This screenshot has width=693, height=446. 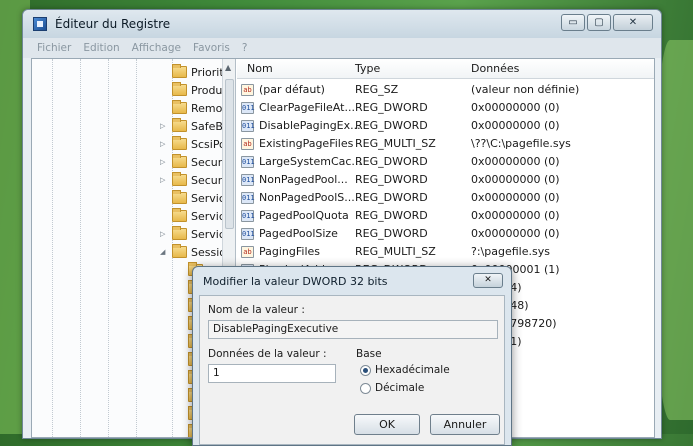 What do you see at coordinates (211, 48) in the screenshot?
I see `menu-favoris: Favoris` at bounding box center [211, 48].